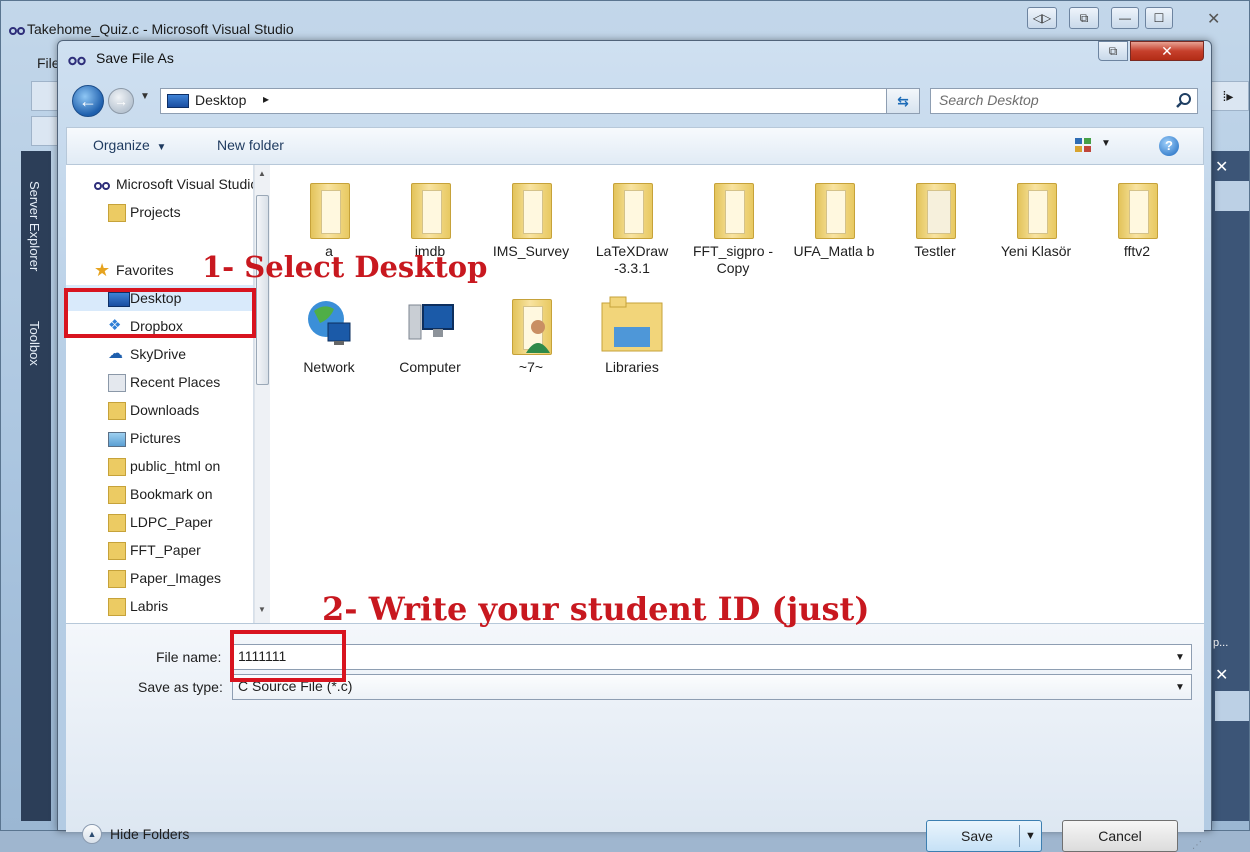 This screenshot has width=1250, height=852. Describe the element at coordinates (159, 550) in the screenshot. I see `nav-item-fft-paper: FFT_Paper` at that location.